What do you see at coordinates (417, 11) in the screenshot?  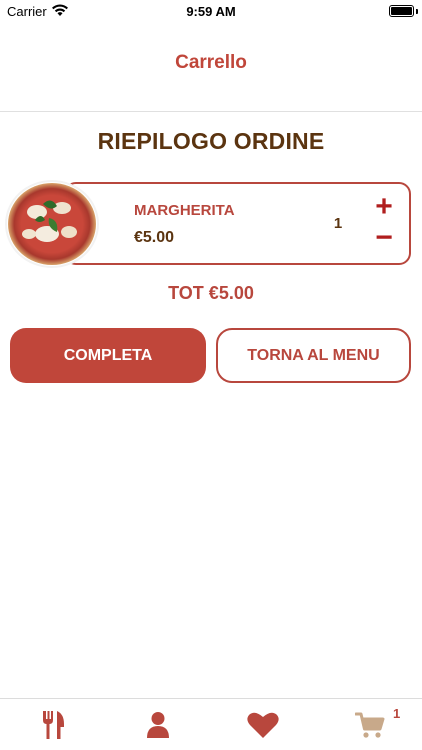 I see `battery-tip` at bounding box center [417, 11].